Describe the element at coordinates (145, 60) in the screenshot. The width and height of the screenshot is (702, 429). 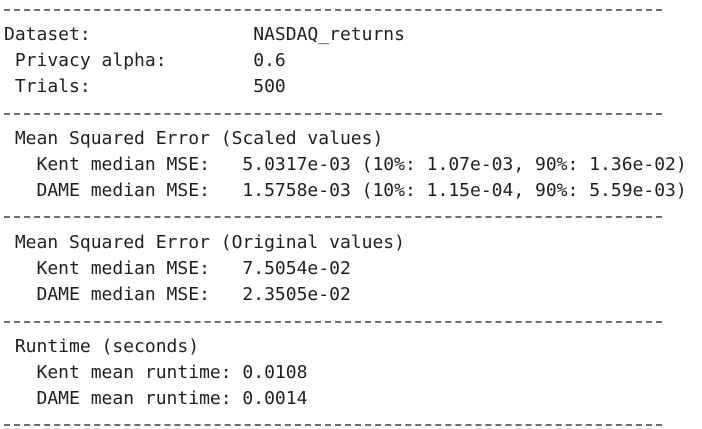
I see `privacy-alpha-line: Privacy alpha: 0.6` at that location.